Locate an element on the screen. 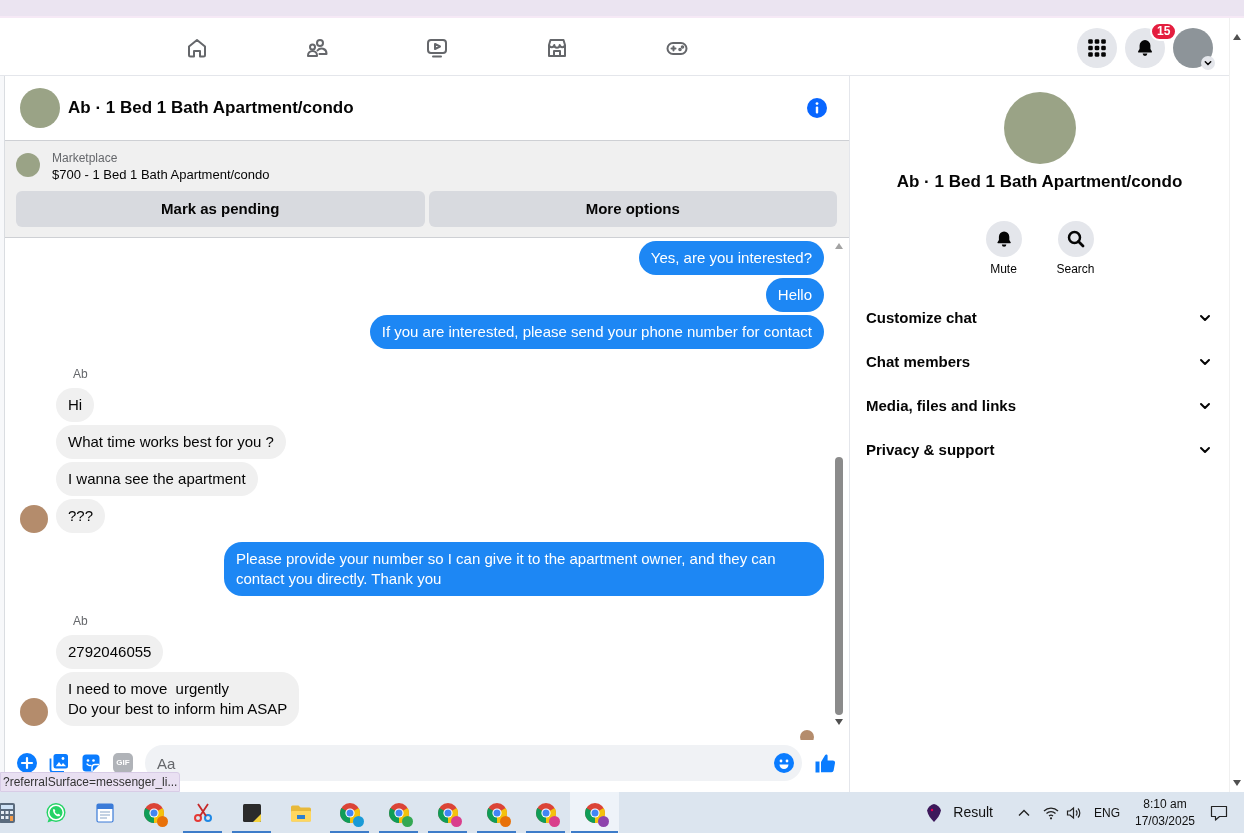 The width and height of the screenshot is (1244, 833). notification-center-icon is located at coordinates (1219, 812).